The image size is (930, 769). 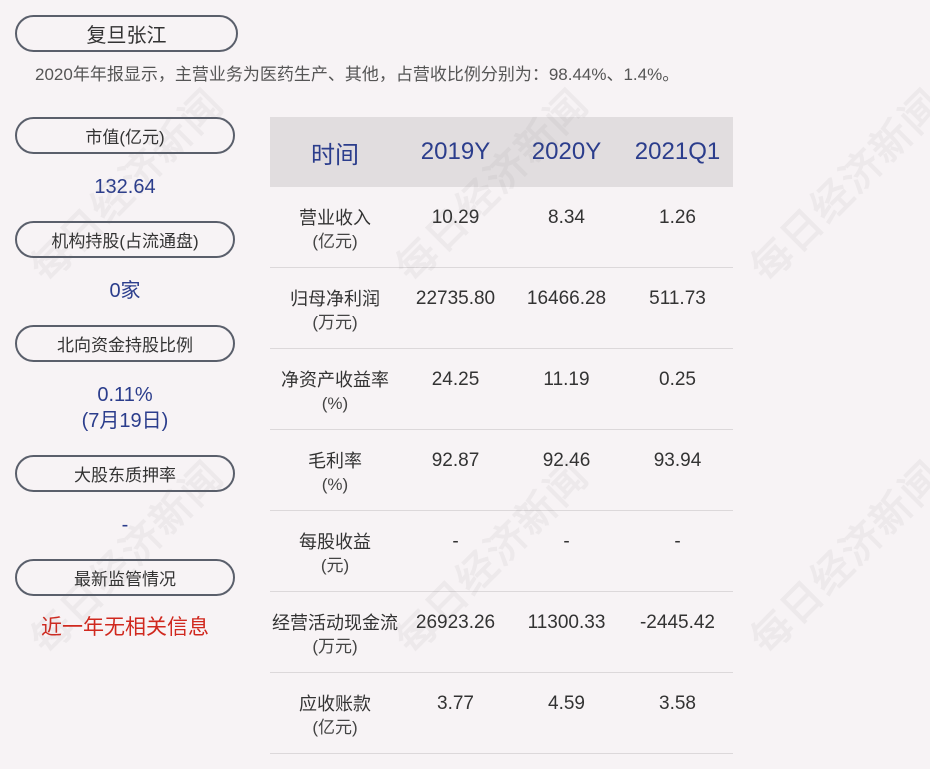 I want to click on cell-value: 0.25, so click(x=677, y=379).